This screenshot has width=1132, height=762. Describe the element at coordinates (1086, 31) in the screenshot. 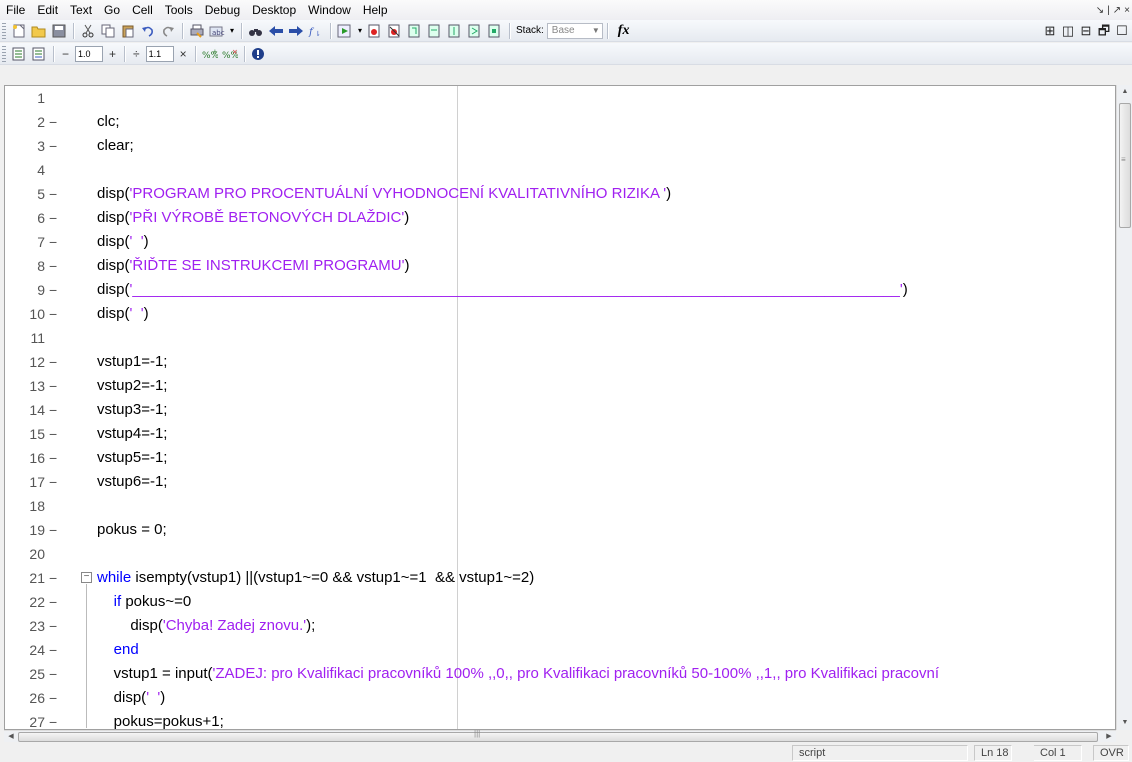

I see `split-horizontal-icon: ⊟` at that location.